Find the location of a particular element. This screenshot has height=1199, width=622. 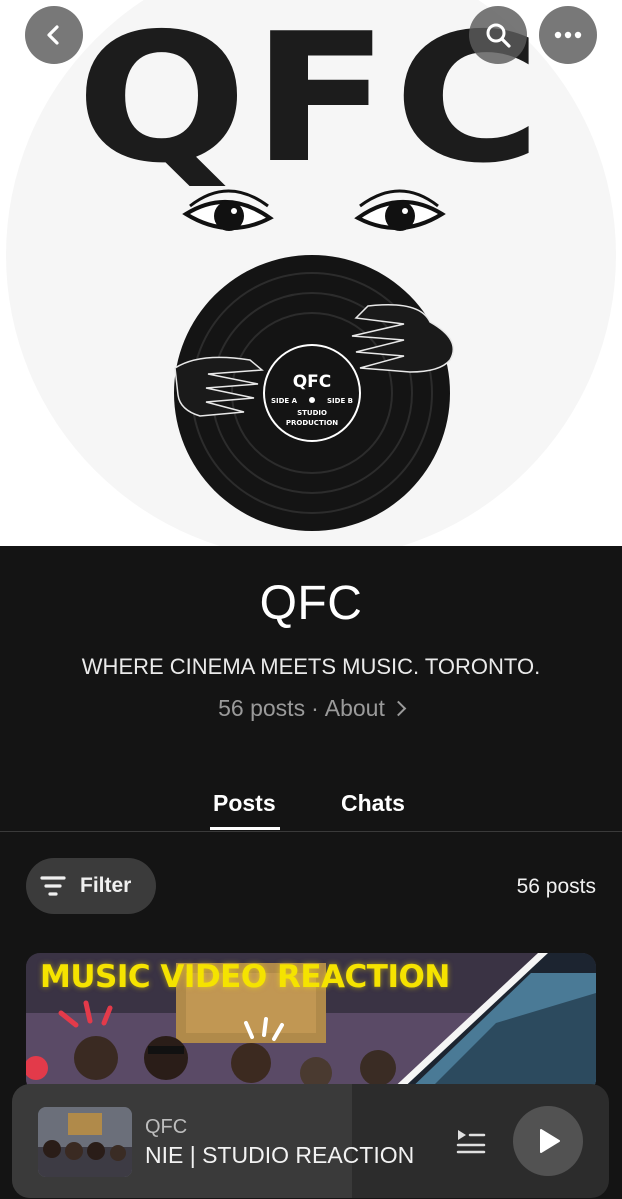

mini-player: QFC NIE | STUDIO REACTION is located at coordinates (310, 1141).